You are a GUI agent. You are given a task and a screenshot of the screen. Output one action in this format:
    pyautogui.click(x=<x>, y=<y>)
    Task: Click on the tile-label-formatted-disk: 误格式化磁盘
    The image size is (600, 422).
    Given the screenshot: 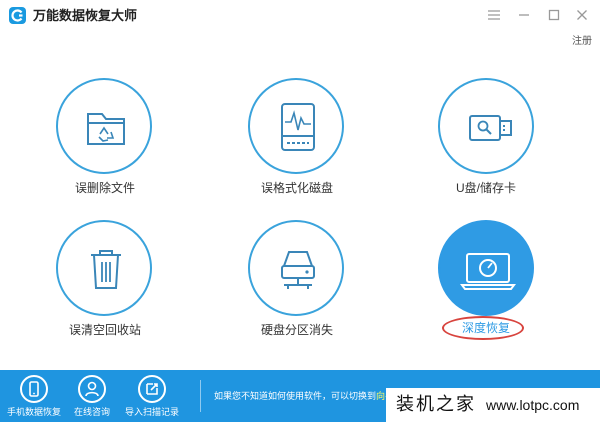 What is the action you would take?
    pyautogui.click(x=296, y=188)
    